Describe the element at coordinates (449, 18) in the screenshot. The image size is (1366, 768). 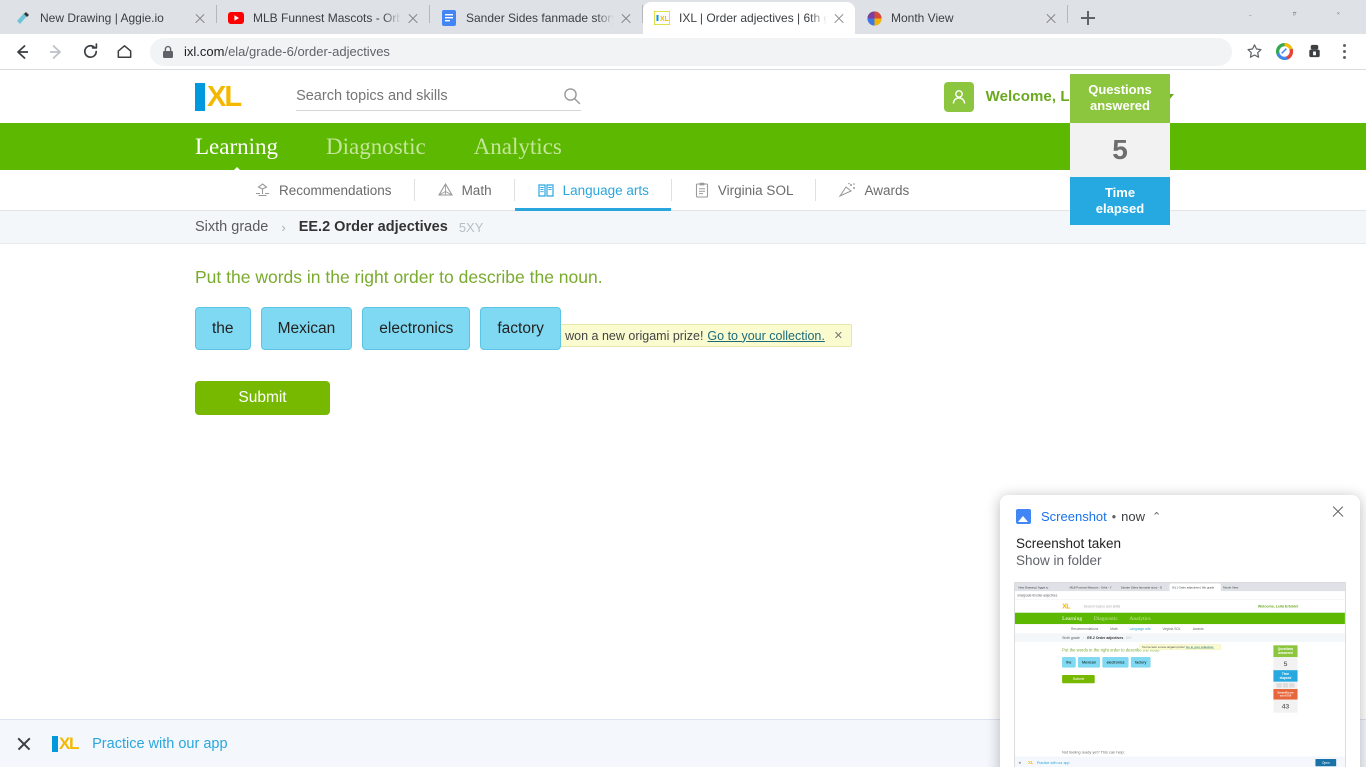
I see `google-docs-icon` at that location.